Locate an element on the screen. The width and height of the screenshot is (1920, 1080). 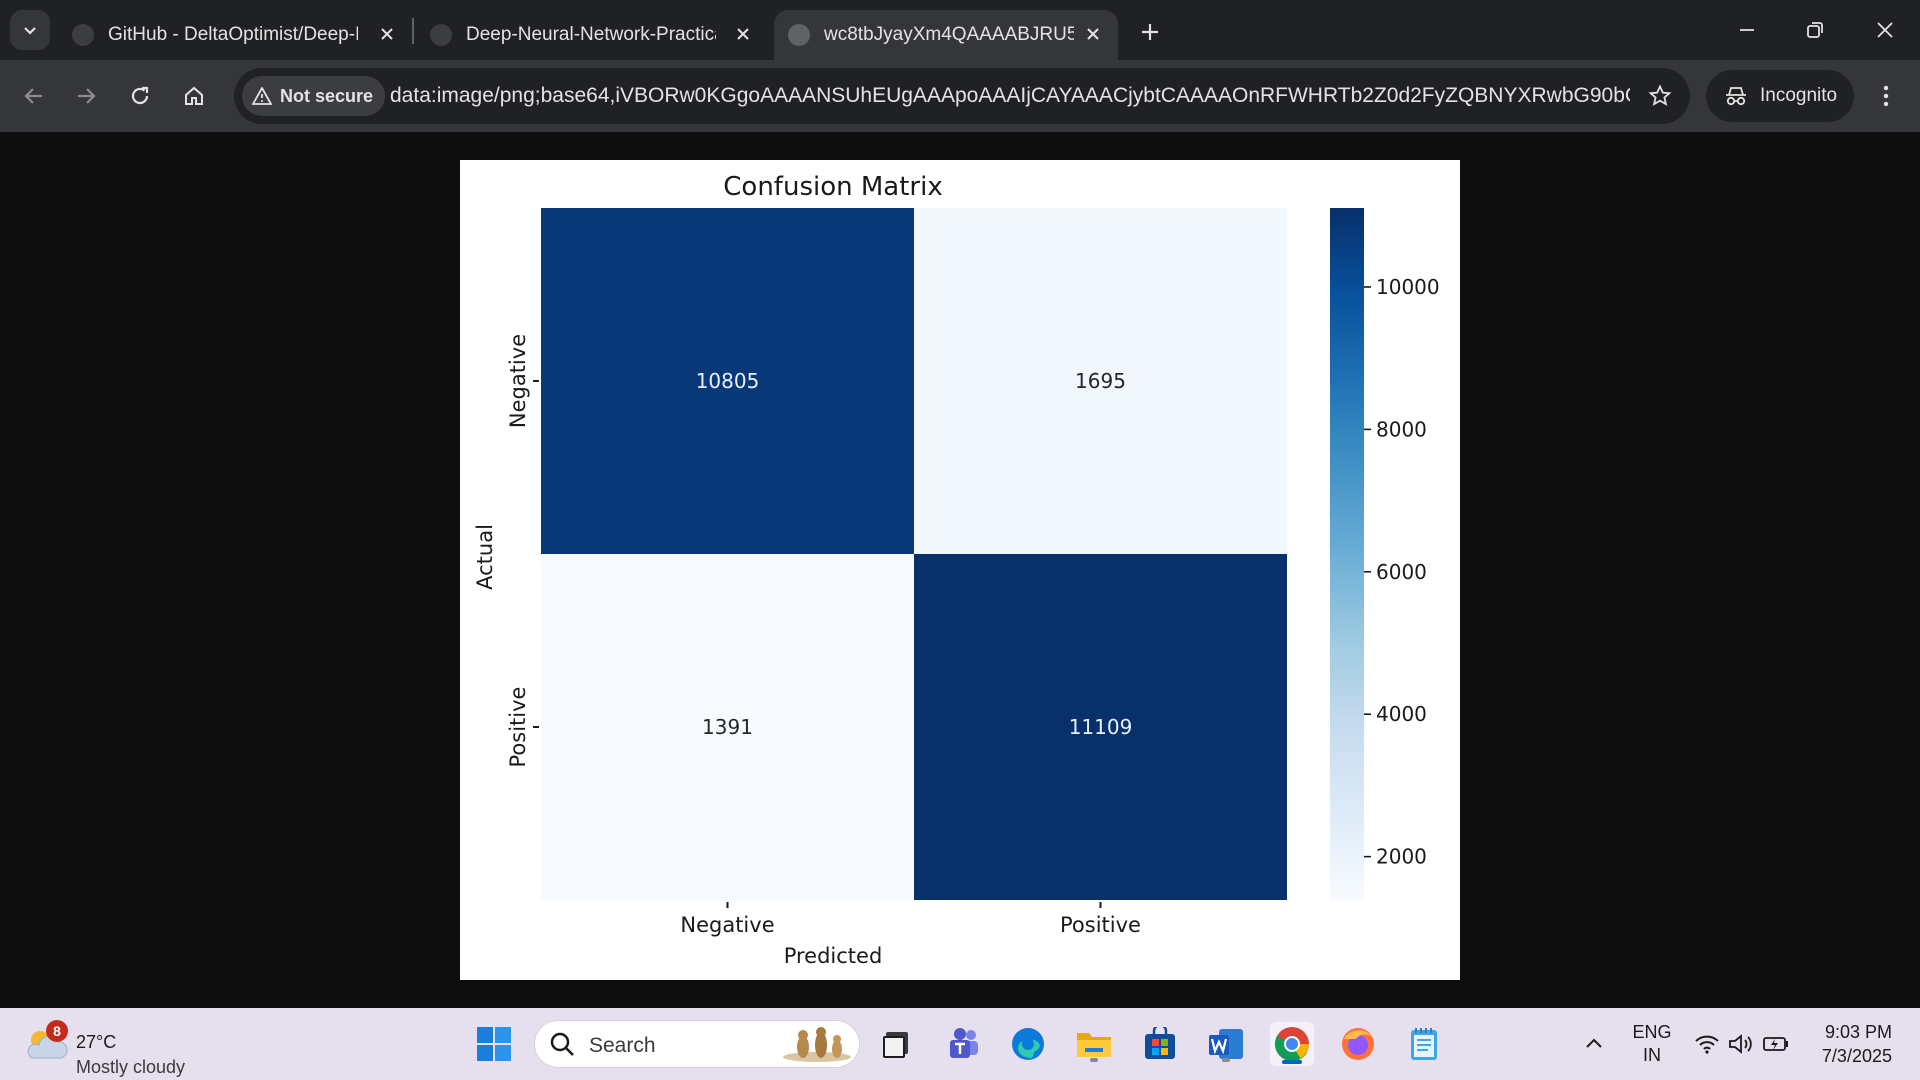
taskbar-app-edge is located at coordinates (1028, 1044).